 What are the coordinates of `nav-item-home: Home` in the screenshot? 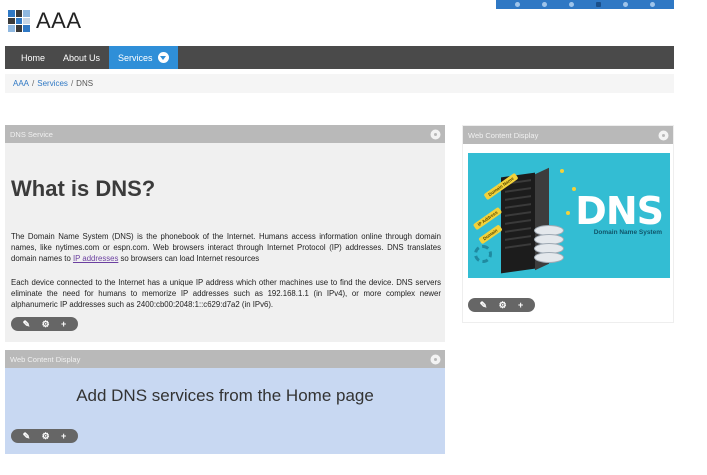 It's located at (29, 57).